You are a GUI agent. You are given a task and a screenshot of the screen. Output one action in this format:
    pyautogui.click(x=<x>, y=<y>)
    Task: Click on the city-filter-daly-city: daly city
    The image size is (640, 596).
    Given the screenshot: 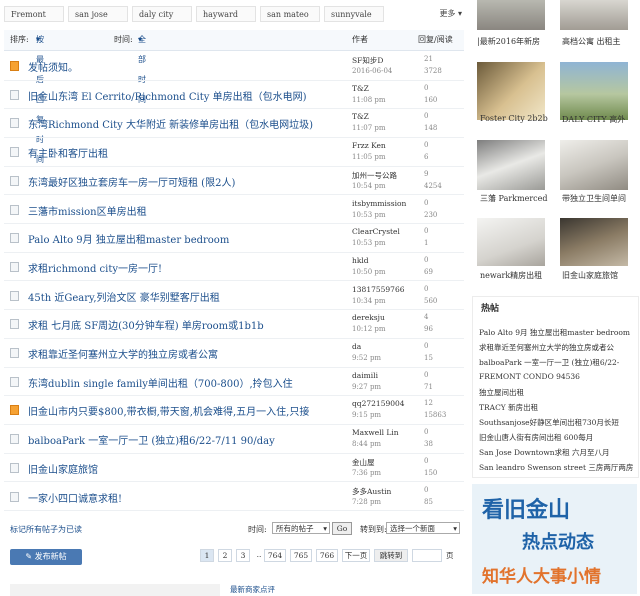 What is the action you would take?
    pyautogui.click(x=162, y=14)
    